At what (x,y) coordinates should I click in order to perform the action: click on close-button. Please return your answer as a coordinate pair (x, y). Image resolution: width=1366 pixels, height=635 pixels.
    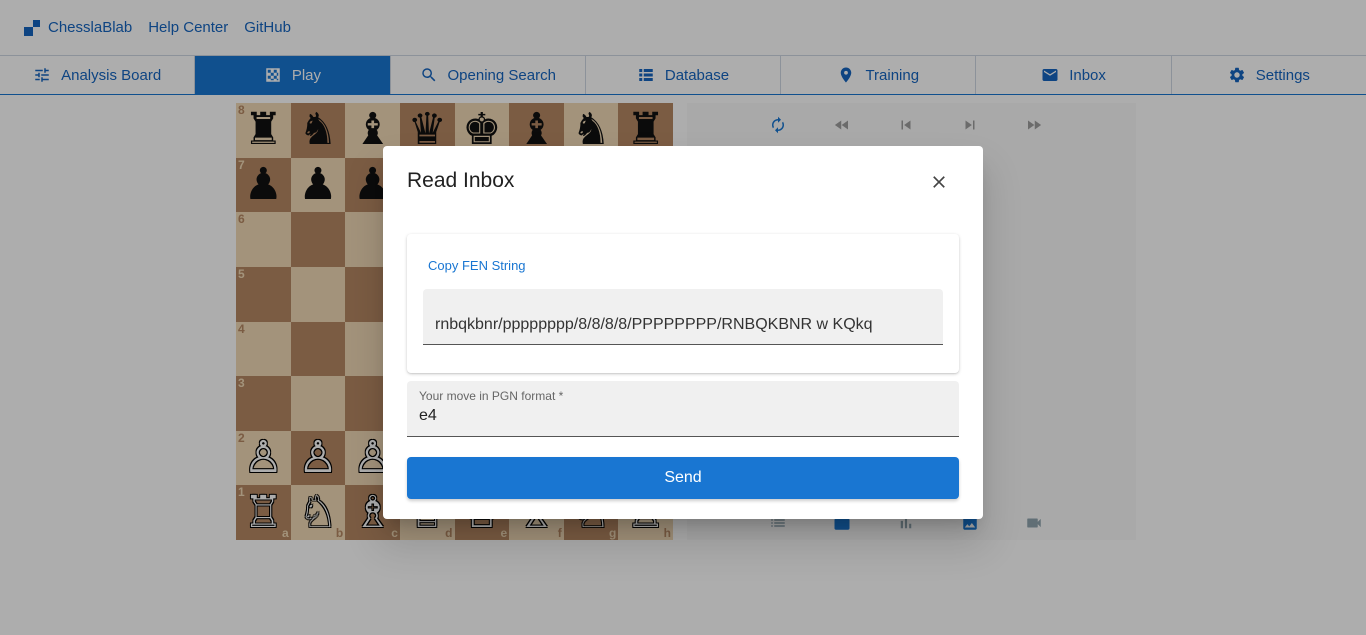
    Looking at the image, I should click on (939, 182).